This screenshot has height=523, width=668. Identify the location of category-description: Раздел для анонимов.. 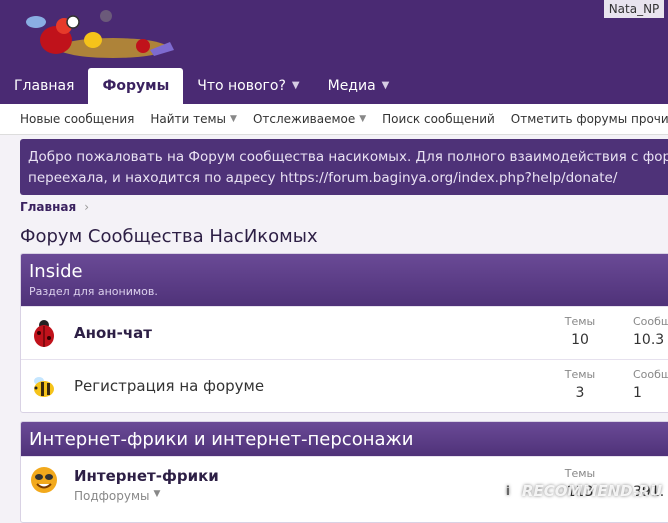
(93, 291).